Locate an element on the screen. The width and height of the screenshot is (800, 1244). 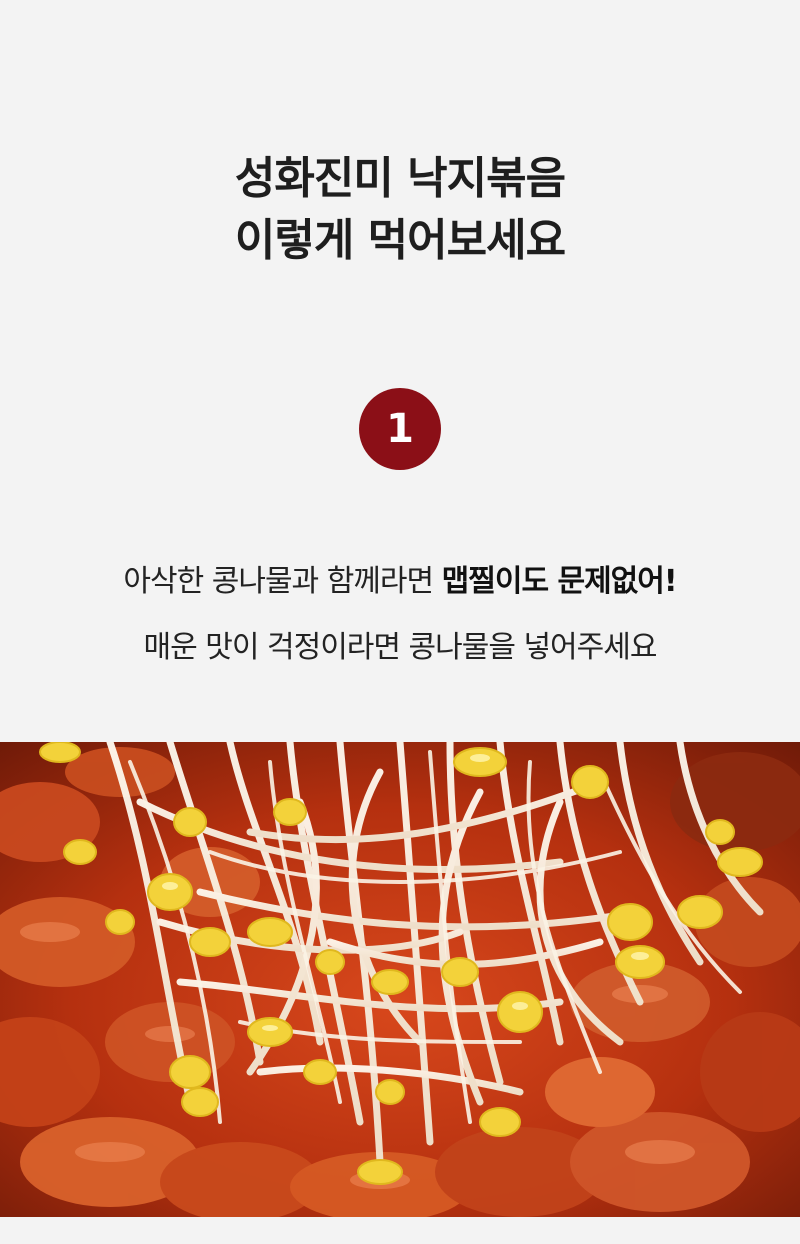
description-line-1-bold: 맵찔이도 문제없어! is located at coordinates (559, 581).